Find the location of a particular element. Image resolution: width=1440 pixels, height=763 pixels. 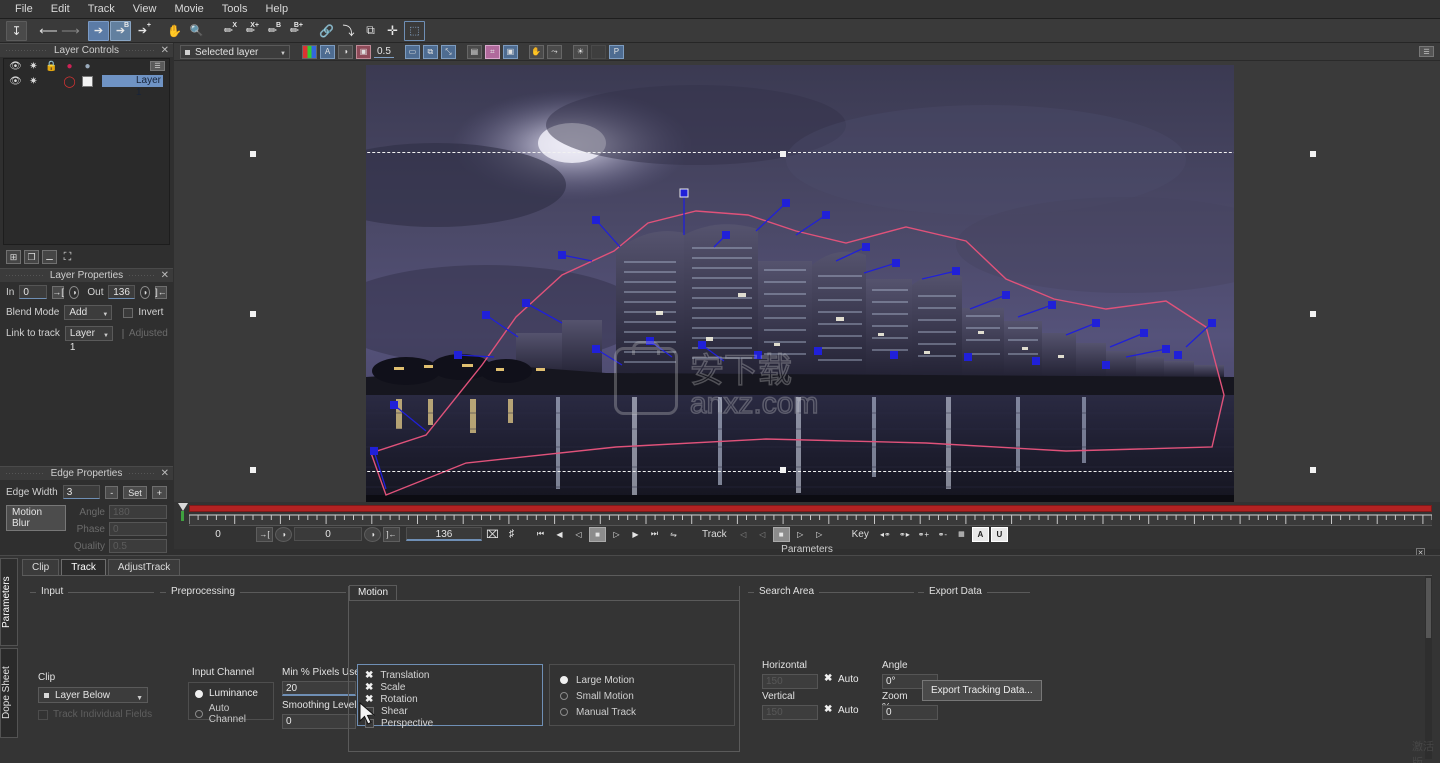

panel-menu-icon: ☰ is located at coordinates (1426, 51).